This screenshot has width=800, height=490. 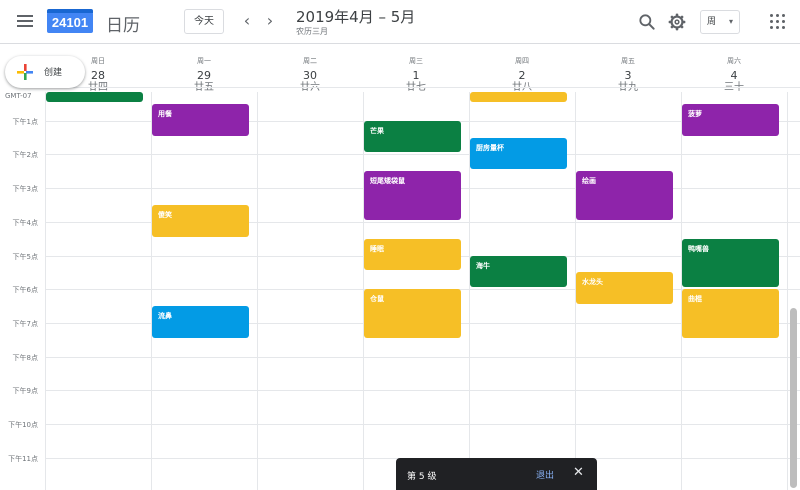 I want to click on day-of-week: 周三, so click(x=416, y=61).